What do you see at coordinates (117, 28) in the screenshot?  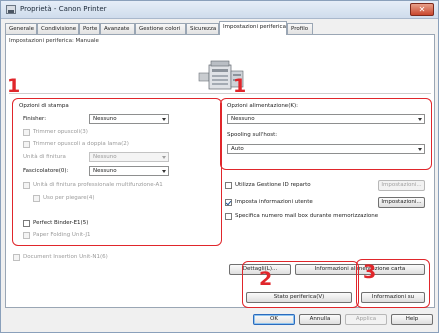 I see `tab-advanced: Avanzate` at bounding box center [117, 28].